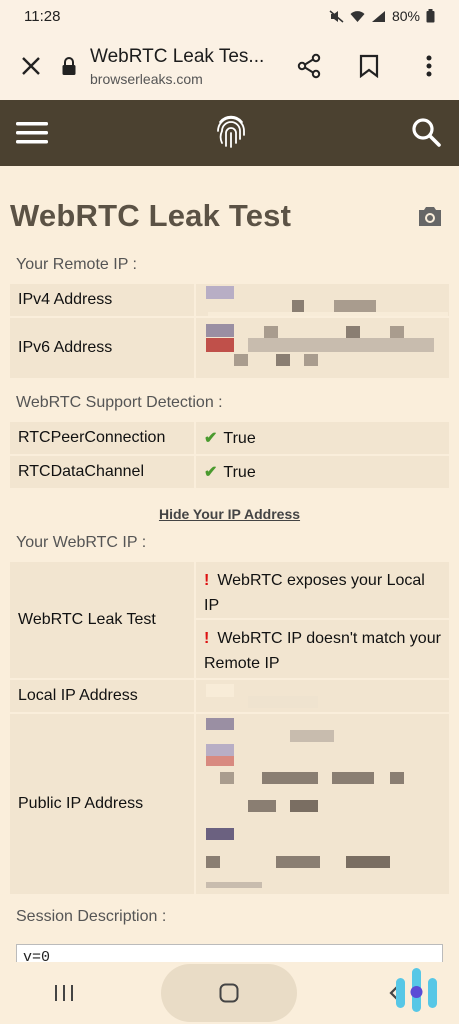  Describe the element at coordinates (405, 16) in the screenshot. I see `battery-percent: 80%` at that location.